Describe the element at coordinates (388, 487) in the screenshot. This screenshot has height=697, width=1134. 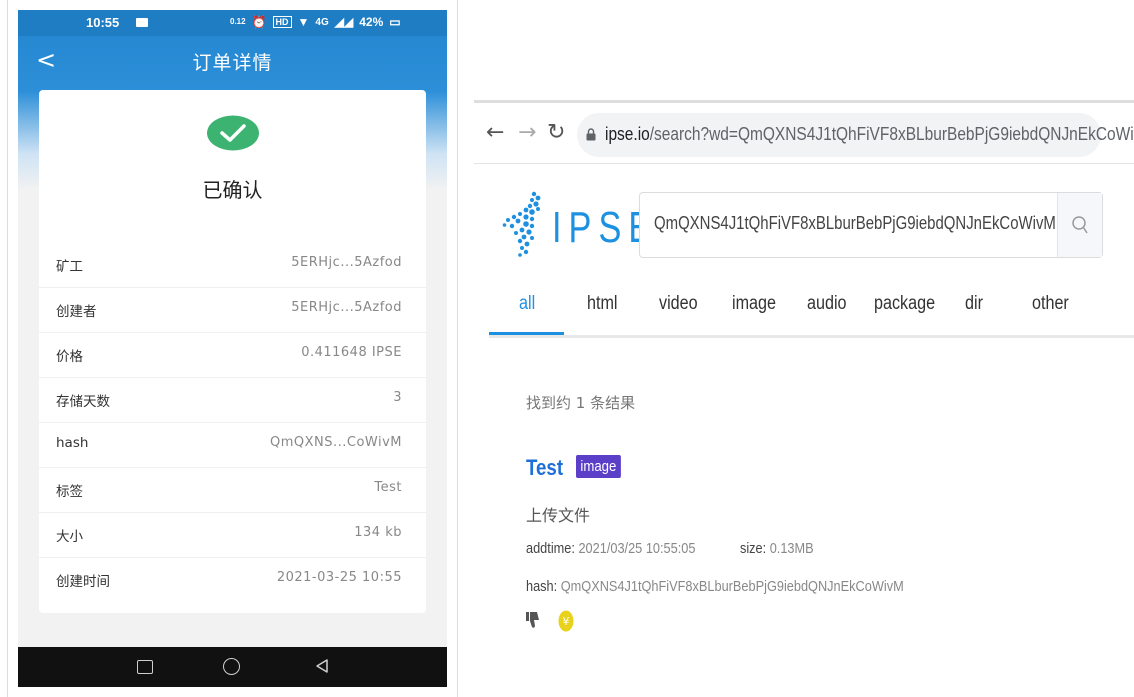
I see `detail-value: Test` at that location.